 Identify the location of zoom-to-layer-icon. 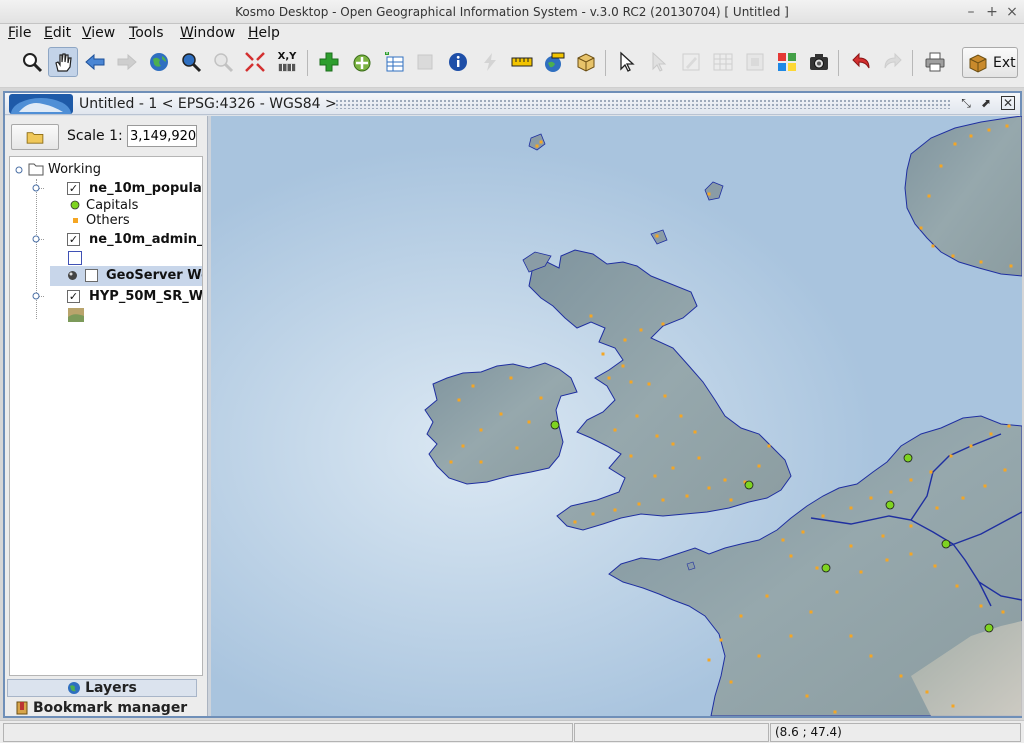
(191, 62).